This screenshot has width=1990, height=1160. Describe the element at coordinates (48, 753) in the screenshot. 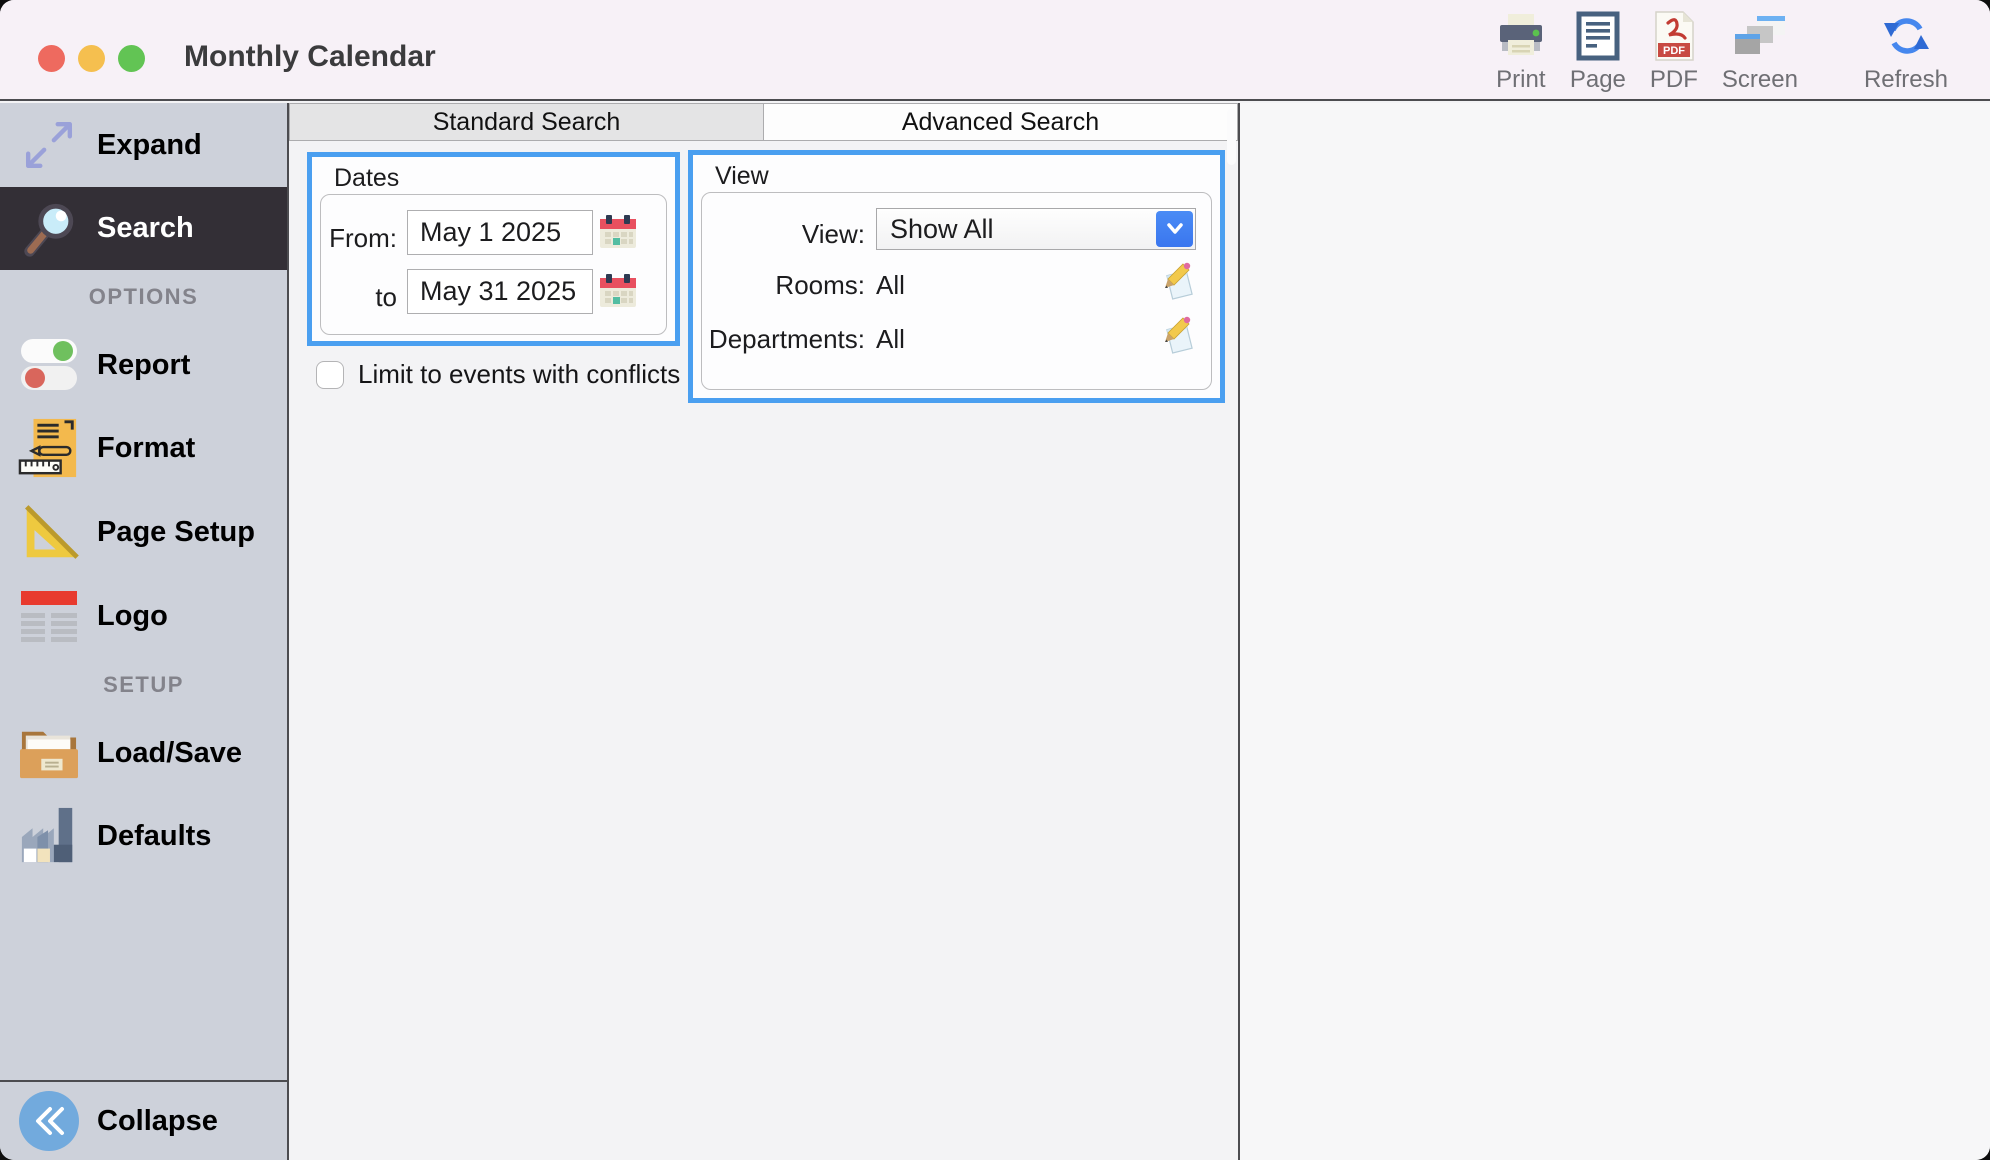

I see `folder-icon` at that location.